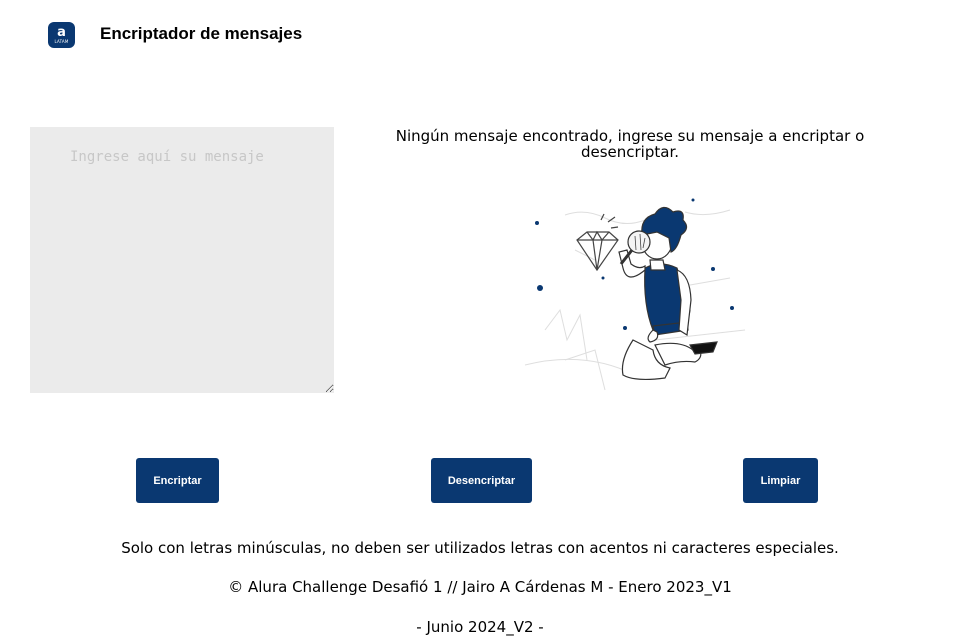  What do you see at coordinates (61, 41) in the screenshot?
I see `logo-subtext: LATAM` at bounding box center [61, 41].